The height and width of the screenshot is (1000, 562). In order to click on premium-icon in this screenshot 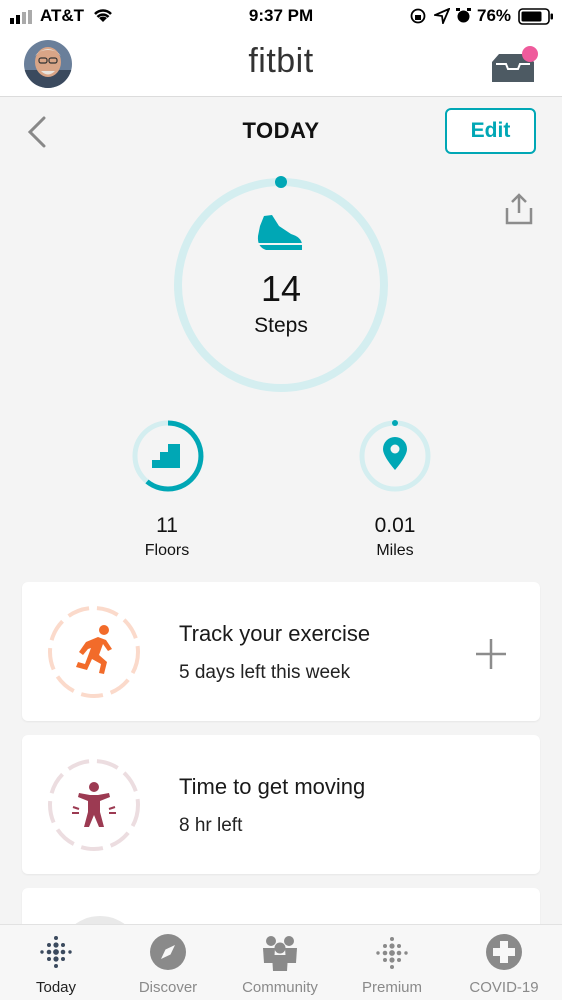, I will do `click(392, 953)`.